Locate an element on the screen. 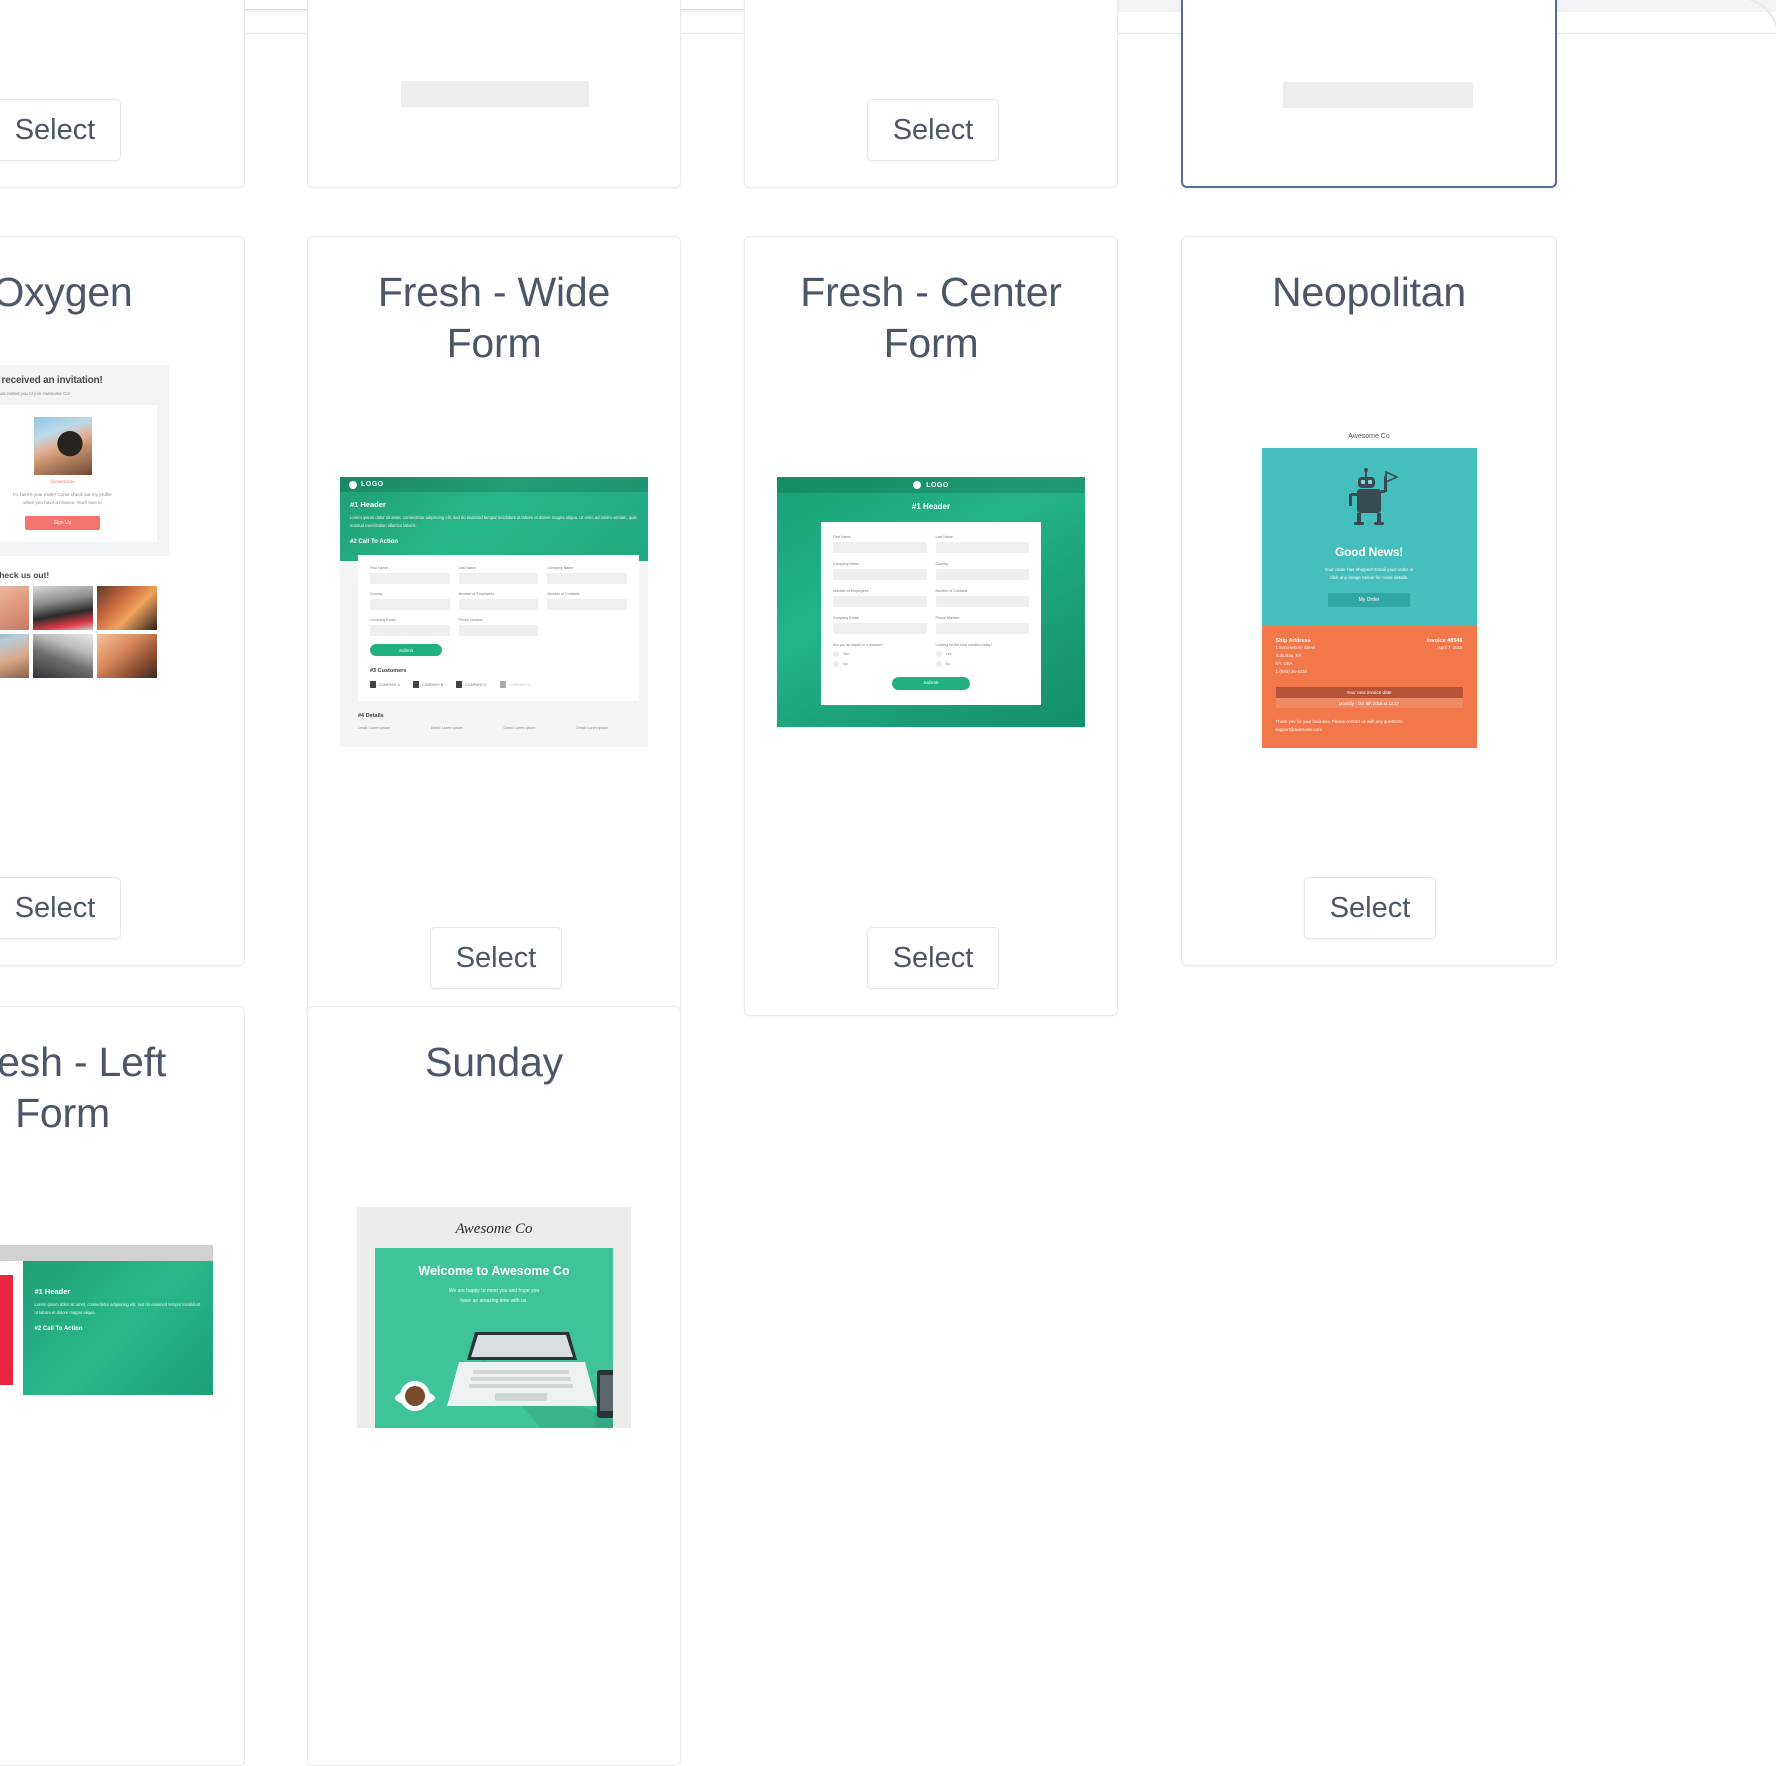 The width and height of the screenshot is (1776, 1766). template-card is located at coordinates (494, 94).